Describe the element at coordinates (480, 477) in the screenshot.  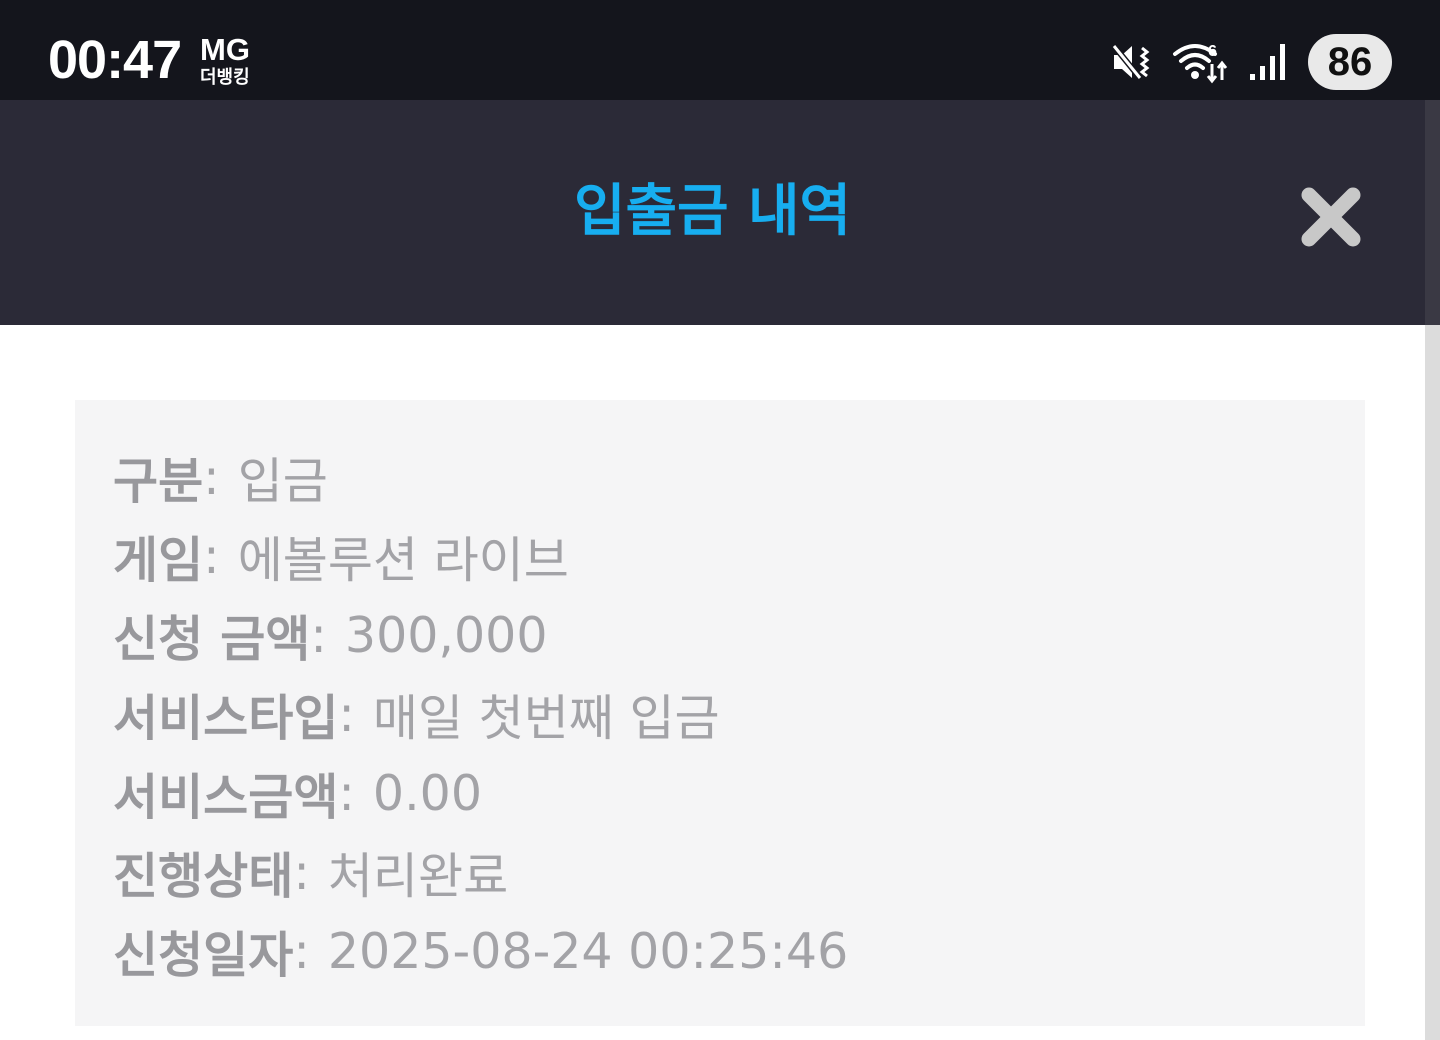
I see `detail-row-type: 구분: 입금` at that location.